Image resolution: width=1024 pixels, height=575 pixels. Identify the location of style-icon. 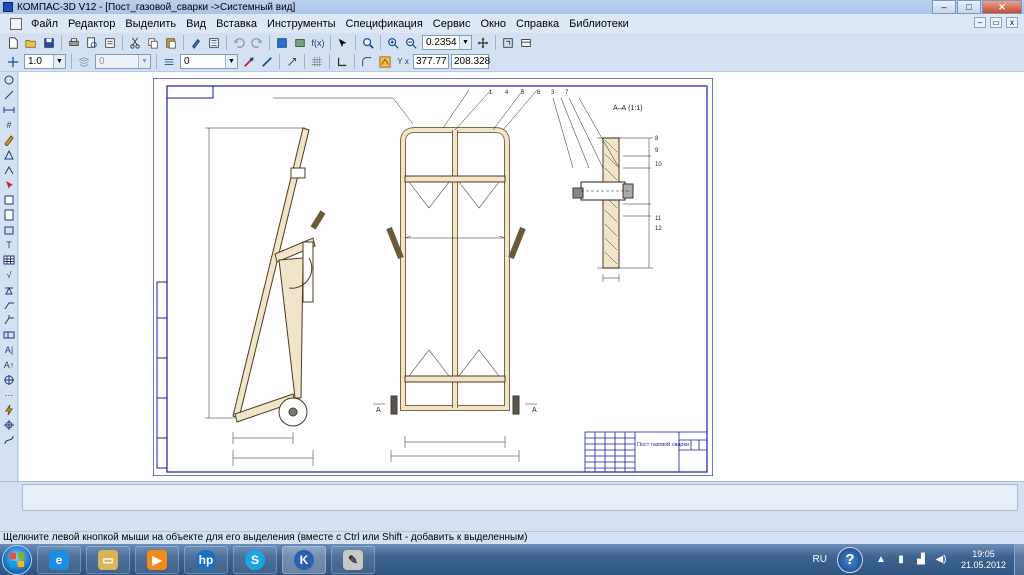
(169, 62).